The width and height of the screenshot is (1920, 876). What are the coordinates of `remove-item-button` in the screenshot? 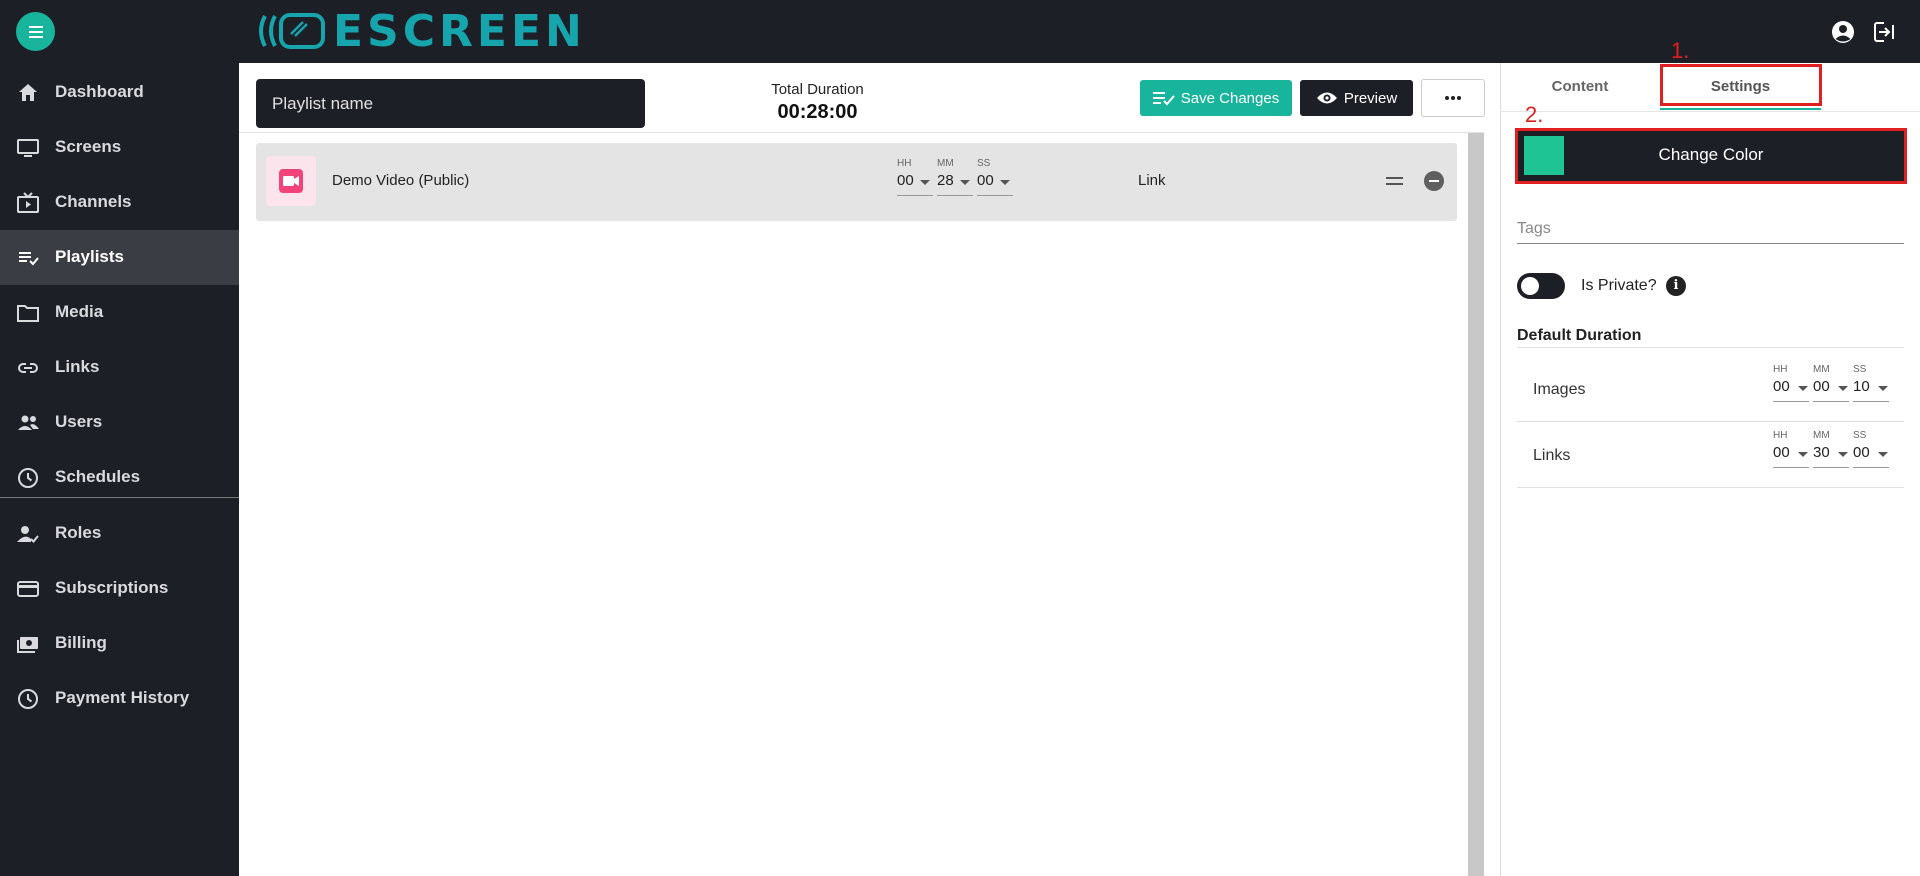 It's located at (1434, 181).